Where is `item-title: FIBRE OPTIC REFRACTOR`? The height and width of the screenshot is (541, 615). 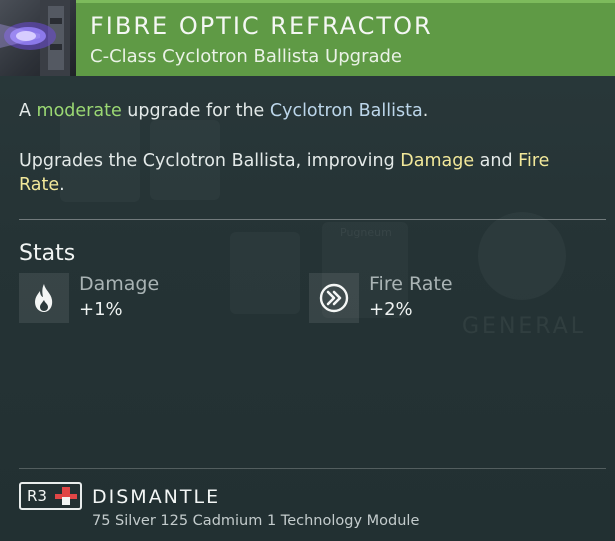 item-title: FIBRE OPTIC REFRACTOR is located at coordinates (261, 26).